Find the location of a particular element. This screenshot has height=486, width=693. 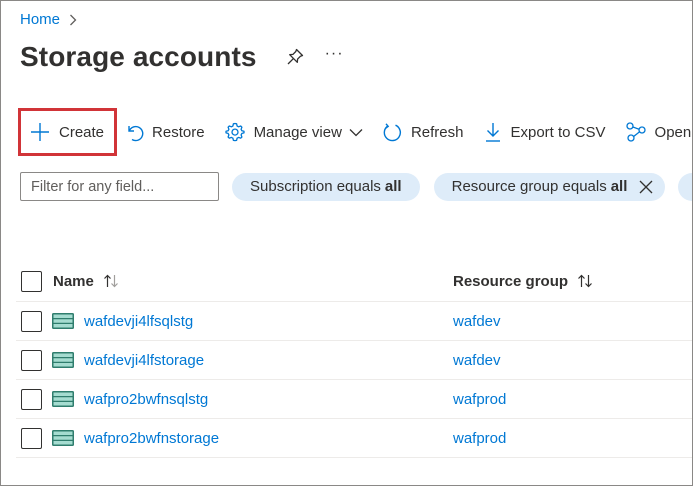

storage-account-link: wafdevji4lfstorage is located at coordinates (144, 360).